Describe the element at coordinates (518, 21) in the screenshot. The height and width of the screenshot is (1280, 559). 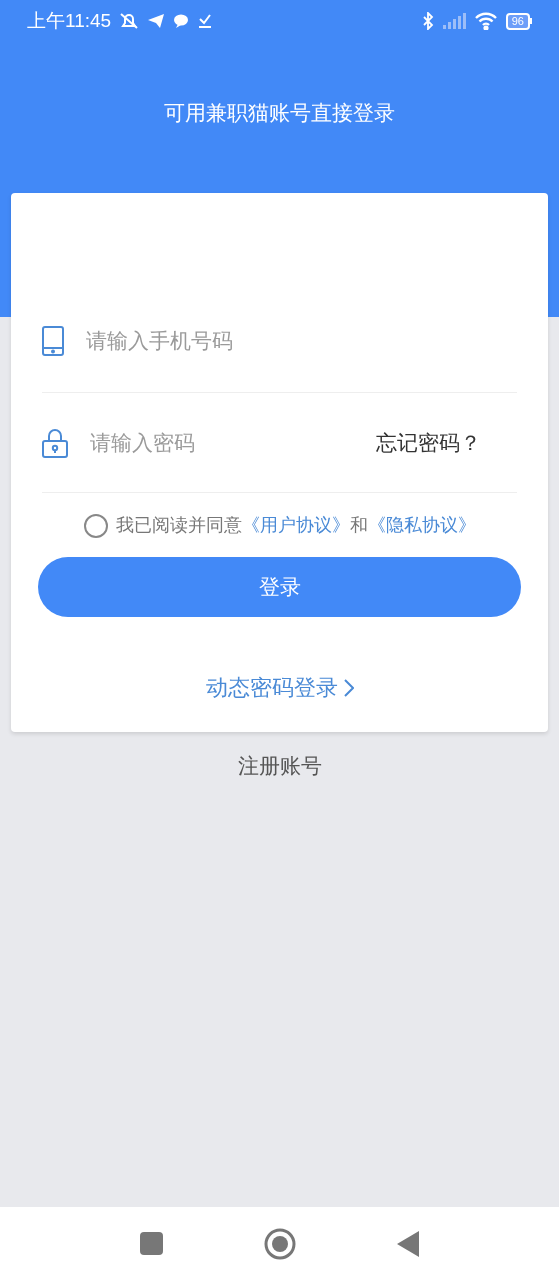
I see `battery-icon: 96` at that location.